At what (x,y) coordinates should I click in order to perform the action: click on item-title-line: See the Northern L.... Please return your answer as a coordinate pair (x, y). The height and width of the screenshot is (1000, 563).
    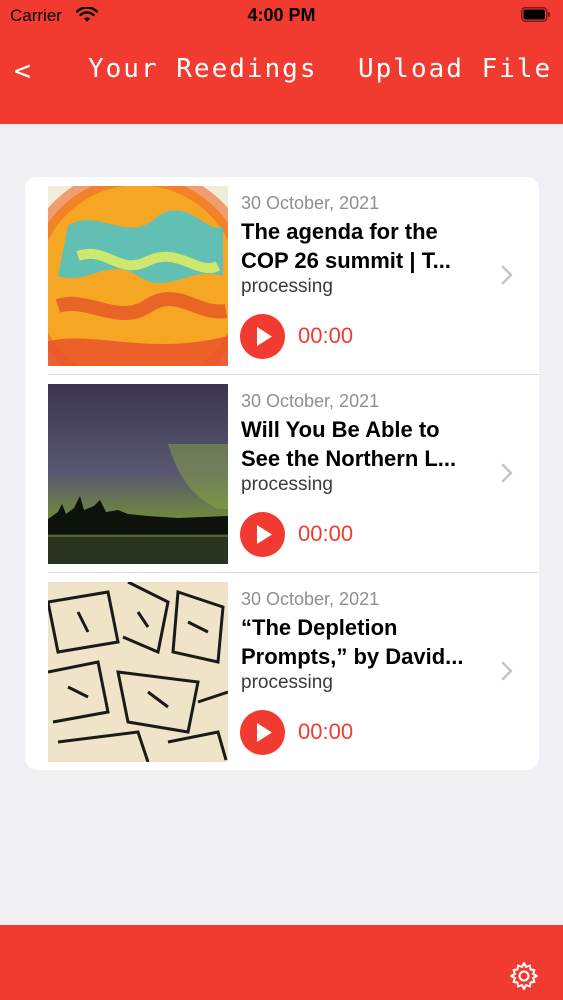
    Looking at the image, I should click on (349, 458).